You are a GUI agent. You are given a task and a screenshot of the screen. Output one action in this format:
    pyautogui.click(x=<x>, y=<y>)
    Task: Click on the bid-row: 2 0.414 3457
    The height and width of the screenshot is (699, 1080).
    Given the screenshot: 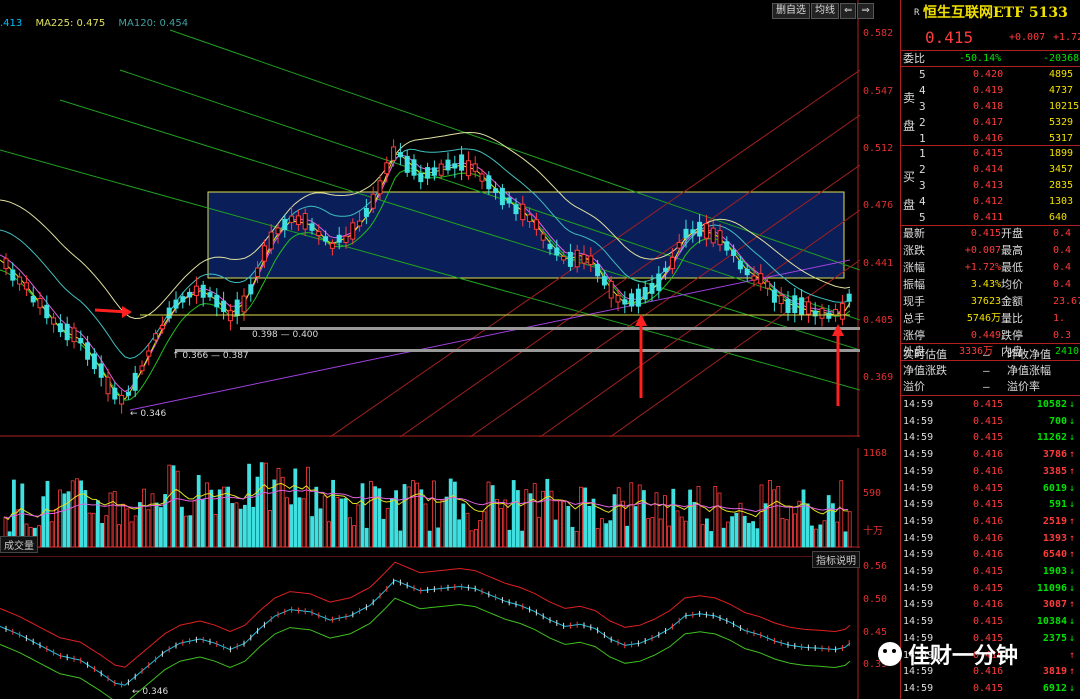 What is the action you would take?
    pyautogui.click(x=990, y=169)
    